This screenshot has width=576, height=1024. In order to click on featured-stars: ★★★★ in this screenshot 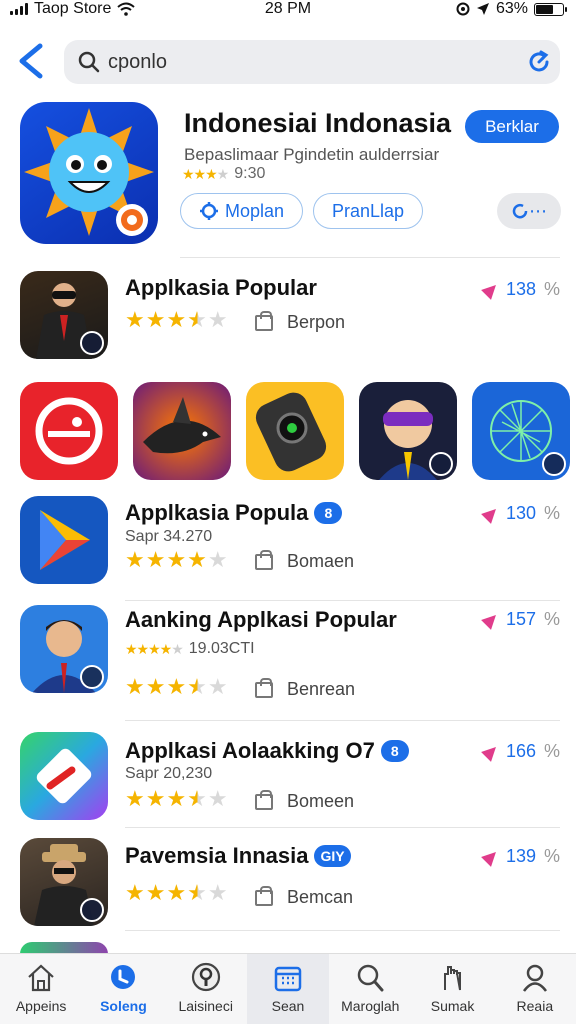, I will do `click(205, 173)`.